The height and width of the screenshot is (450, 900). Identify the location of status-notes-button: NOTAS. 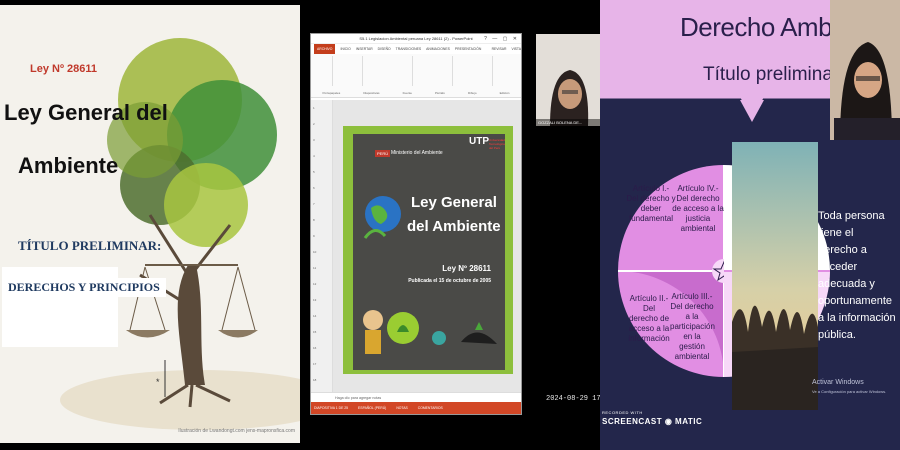
(401, 408).